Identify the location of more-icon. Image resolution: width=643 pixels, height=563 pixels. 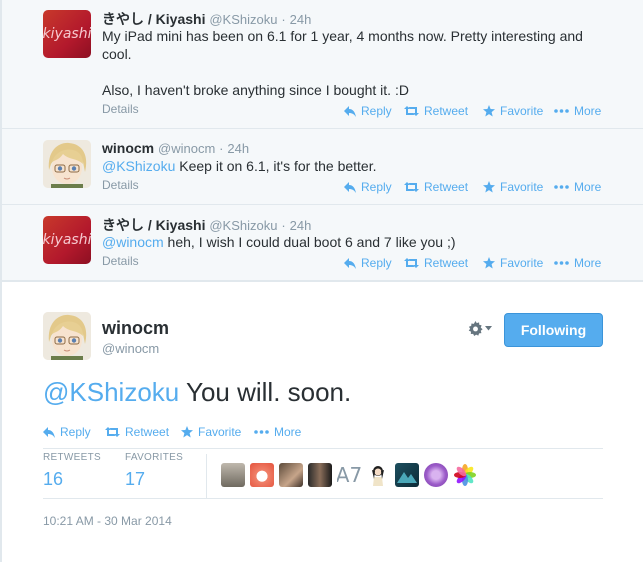
(561, 187).